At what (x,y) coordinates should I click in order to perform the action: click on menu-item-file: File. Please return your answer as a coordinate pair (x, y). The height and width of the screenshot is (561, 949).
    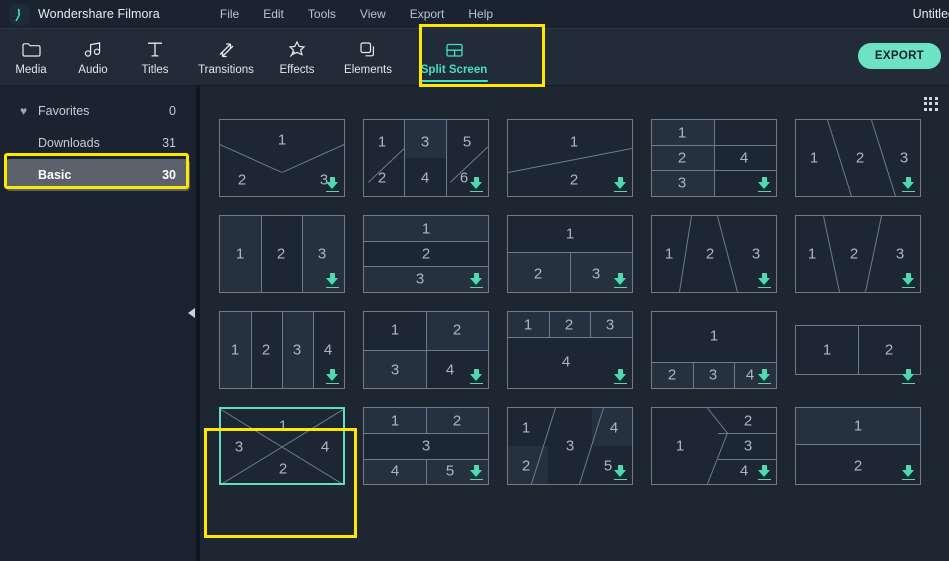
    Looking at the image, I should click on (229, 14).